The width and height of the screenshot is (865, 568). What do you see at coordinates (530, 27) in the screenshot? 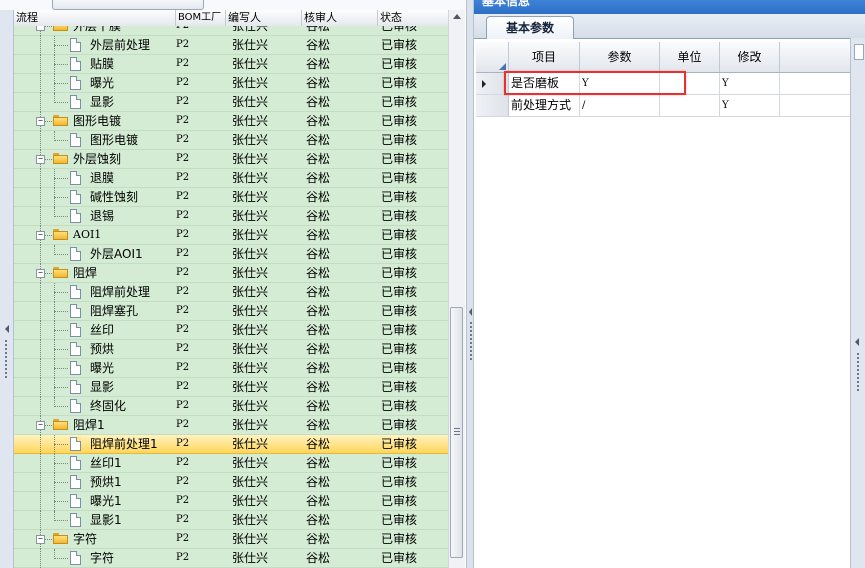
I see `tab-basic-params: 基本参数` at bounding box center [530, 27].